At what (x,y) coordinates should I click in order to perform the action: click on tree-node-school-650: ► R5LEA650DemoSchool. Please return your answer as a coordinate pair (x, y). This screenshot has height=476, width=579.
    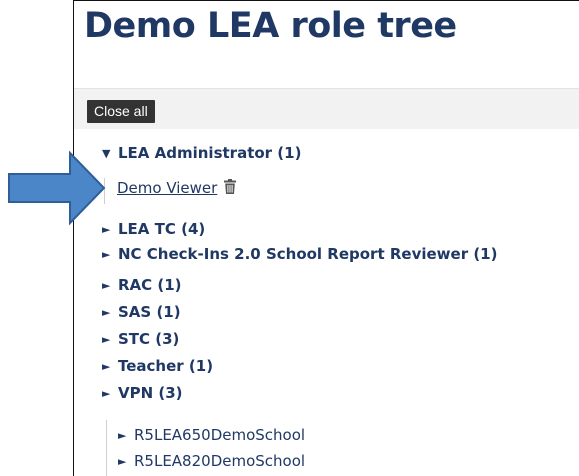
    Looking at the image, I should click on (211, 435).